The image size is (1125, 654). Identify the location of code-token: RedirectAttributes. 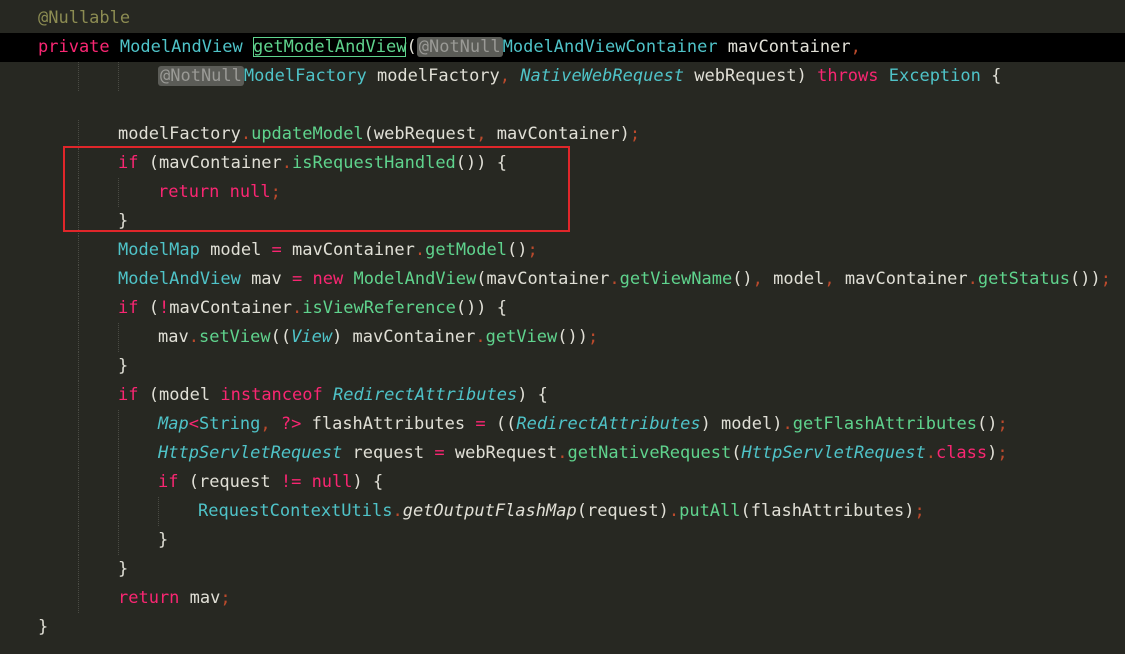
(608, 424).